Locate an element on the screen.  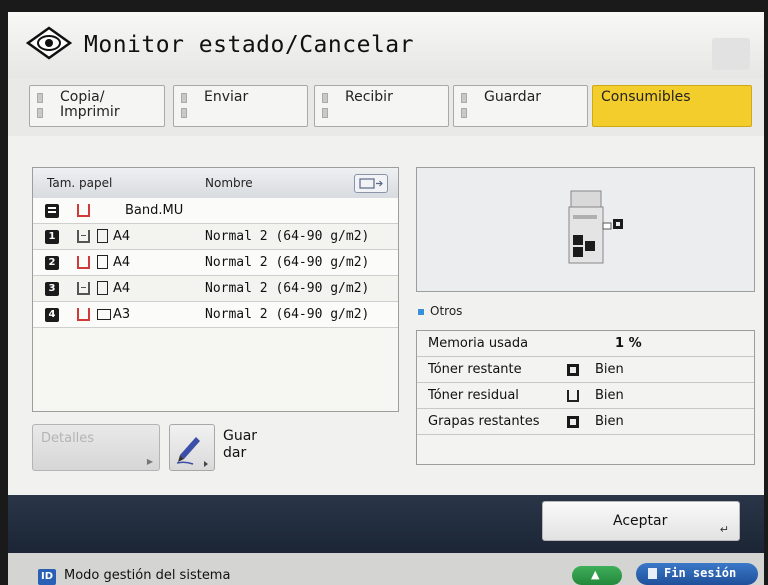
table-row: Band.MU is located at coordinates (215, 211).